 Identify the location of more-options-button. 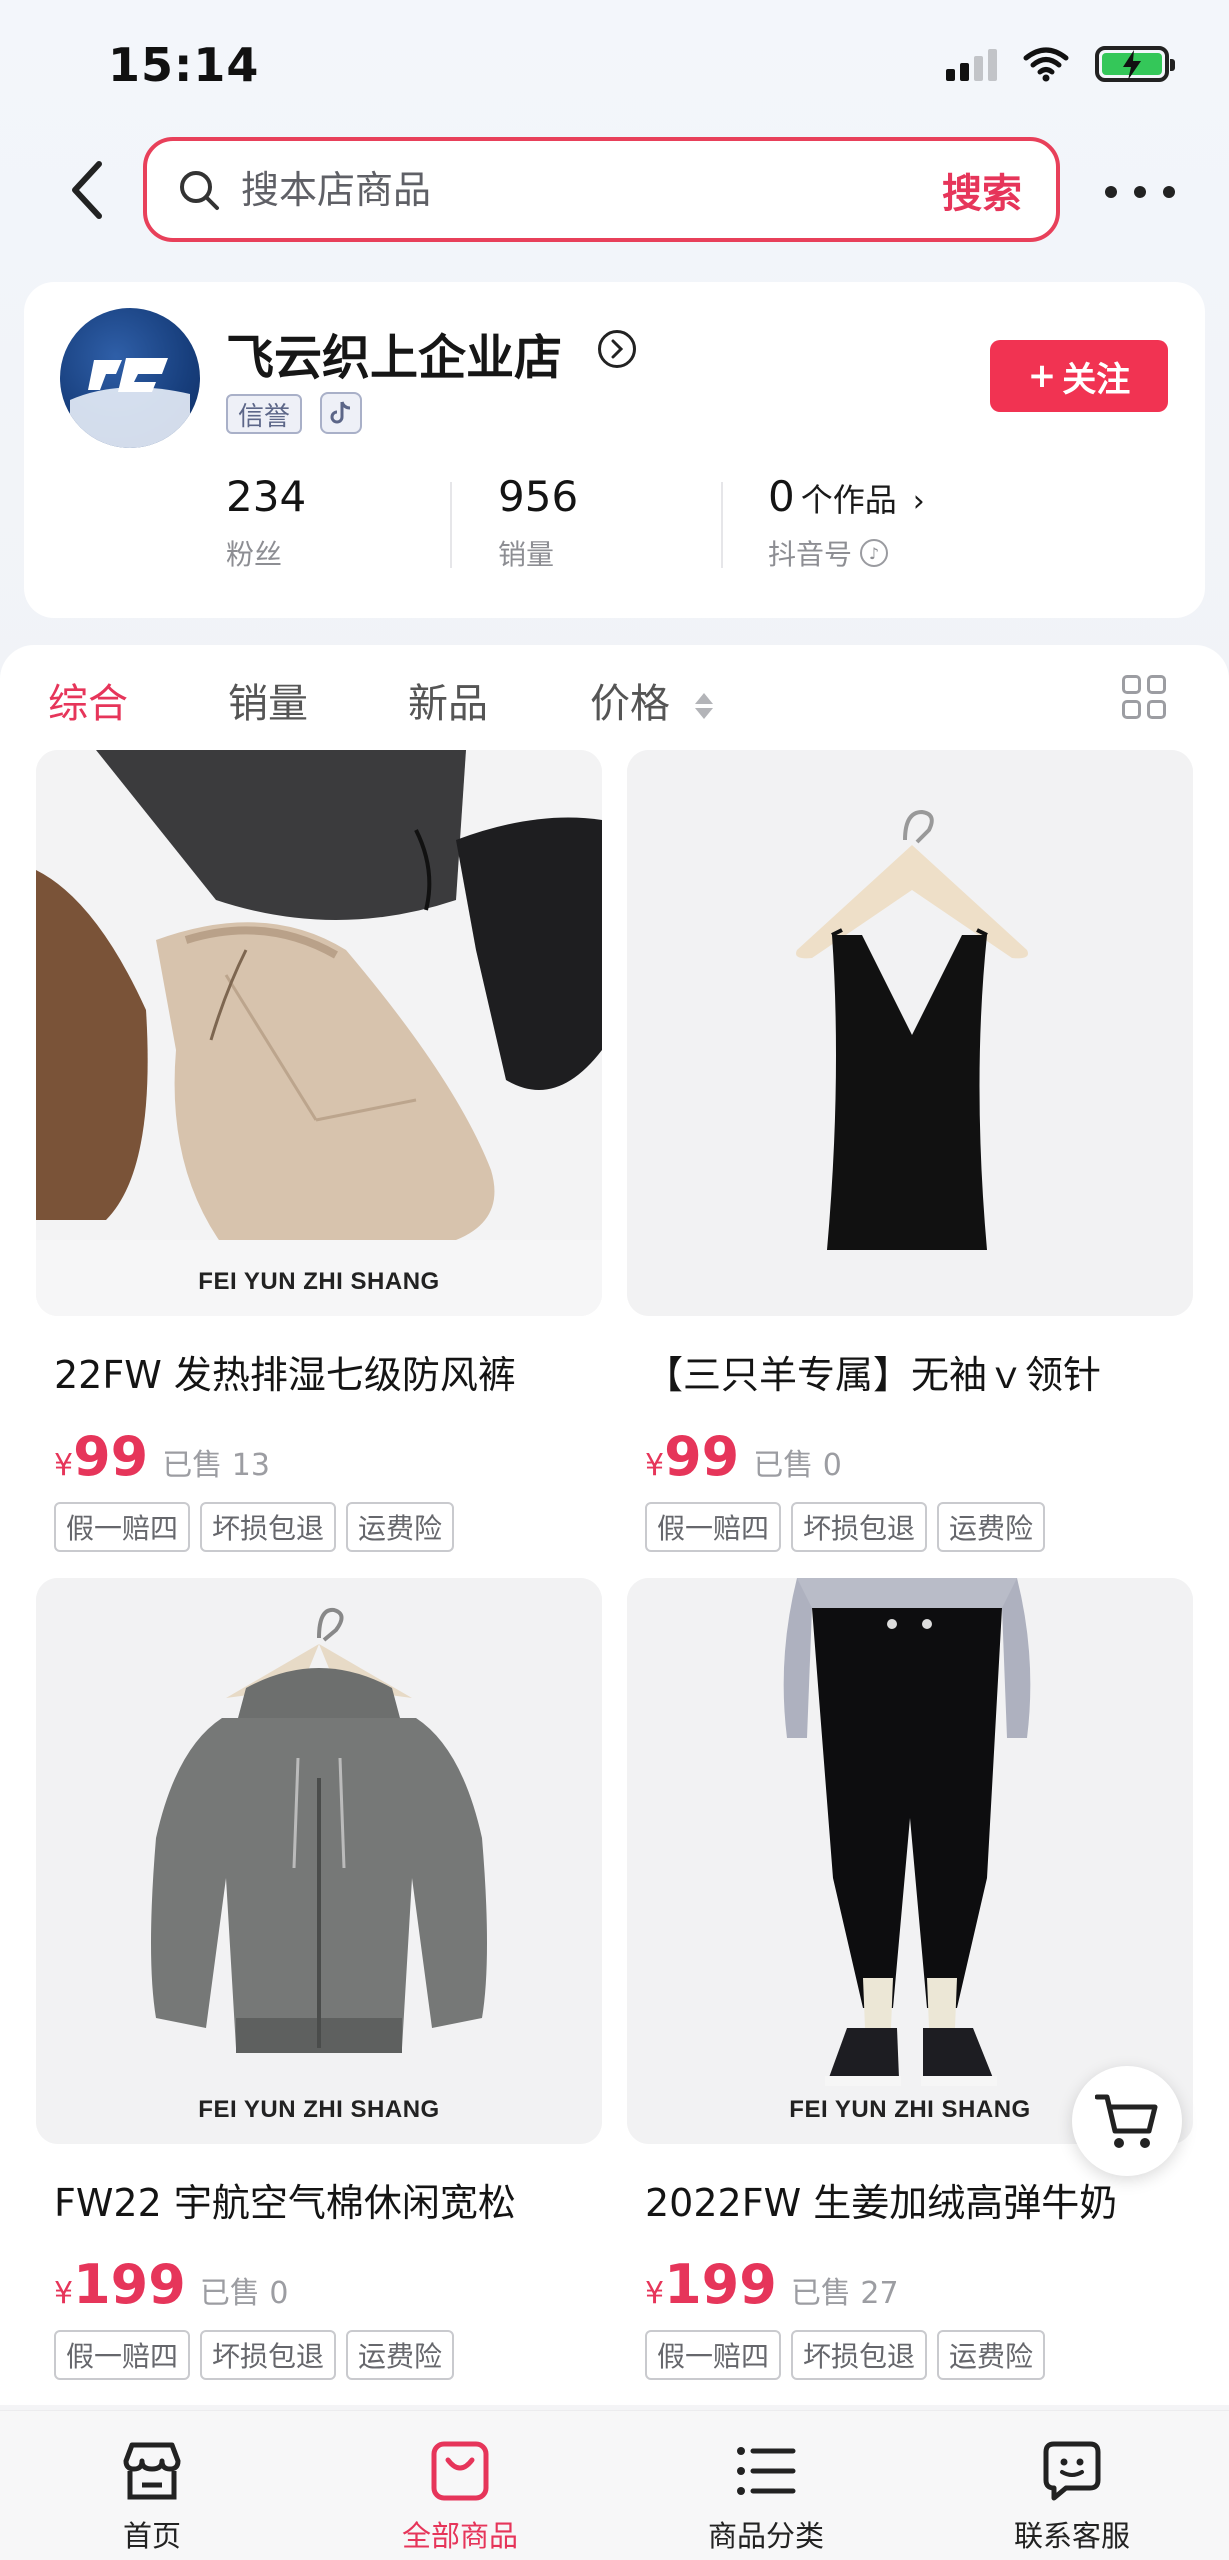
(1140, 192).